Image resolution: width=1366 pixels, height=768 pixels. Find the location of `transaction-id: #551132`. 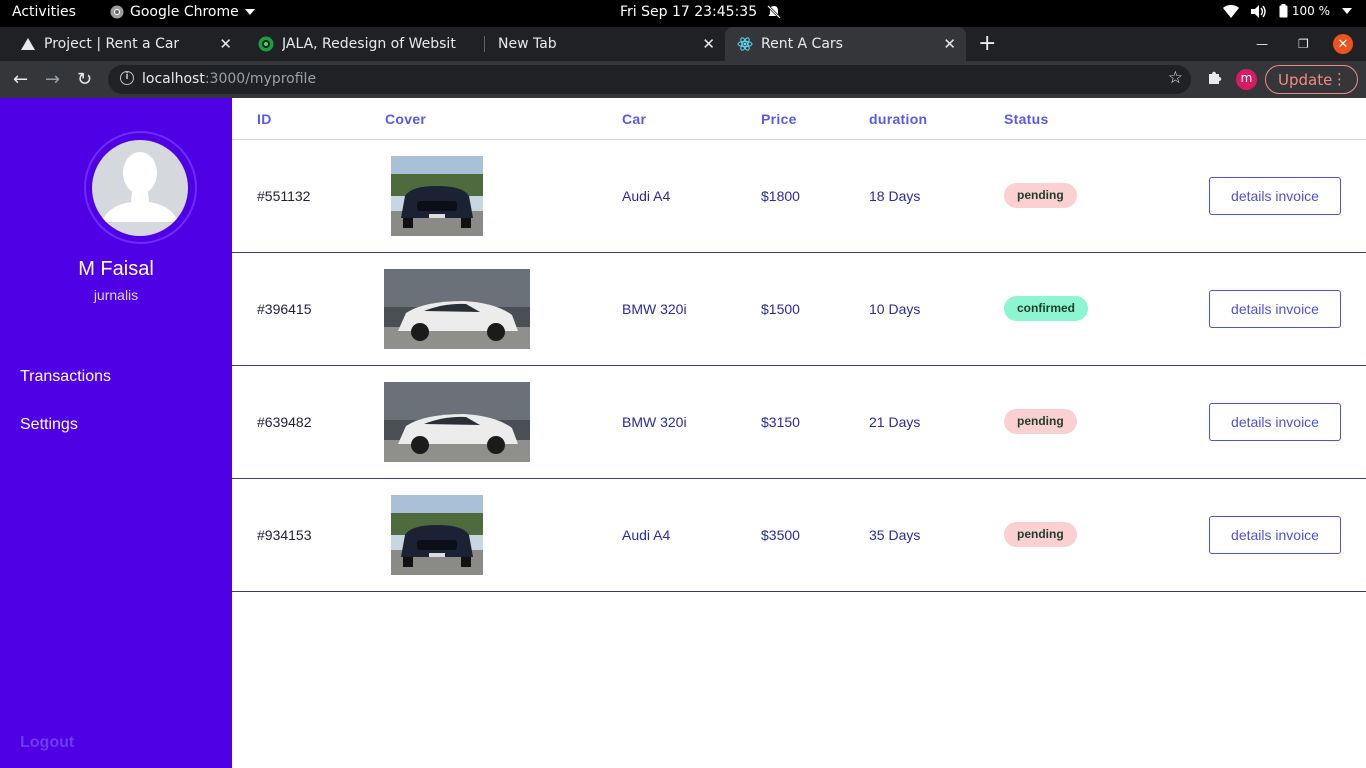

transaction-id: #551132 is located at coordinates (284, 196).